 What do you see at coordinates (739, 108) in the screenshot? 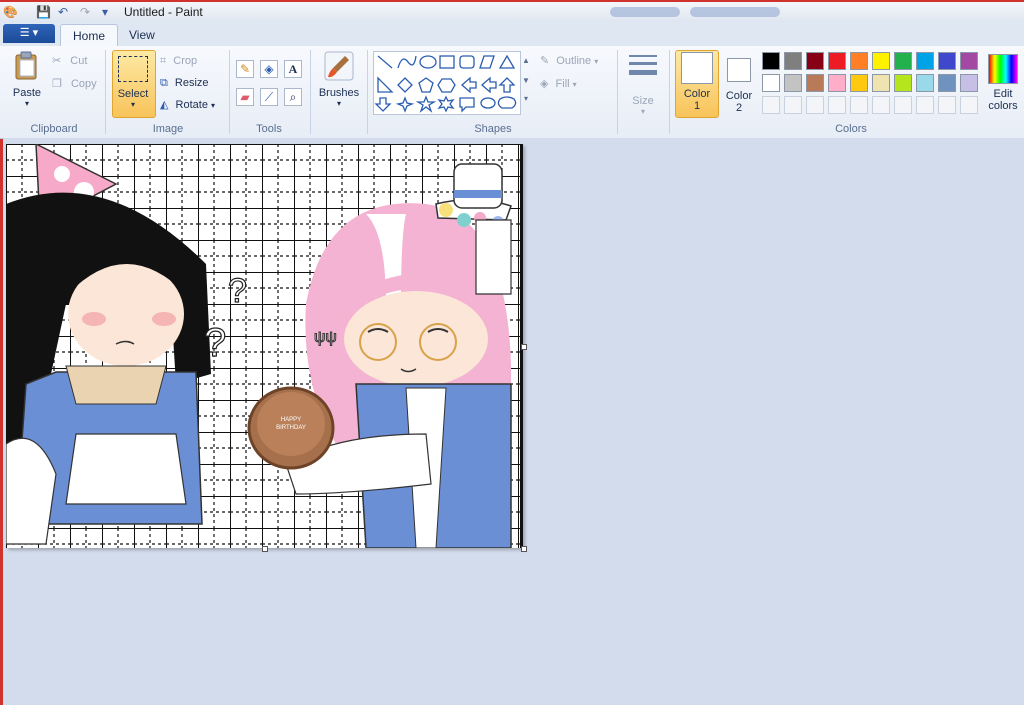
I see `color2-number: 2` at bounding box center [739, 108].